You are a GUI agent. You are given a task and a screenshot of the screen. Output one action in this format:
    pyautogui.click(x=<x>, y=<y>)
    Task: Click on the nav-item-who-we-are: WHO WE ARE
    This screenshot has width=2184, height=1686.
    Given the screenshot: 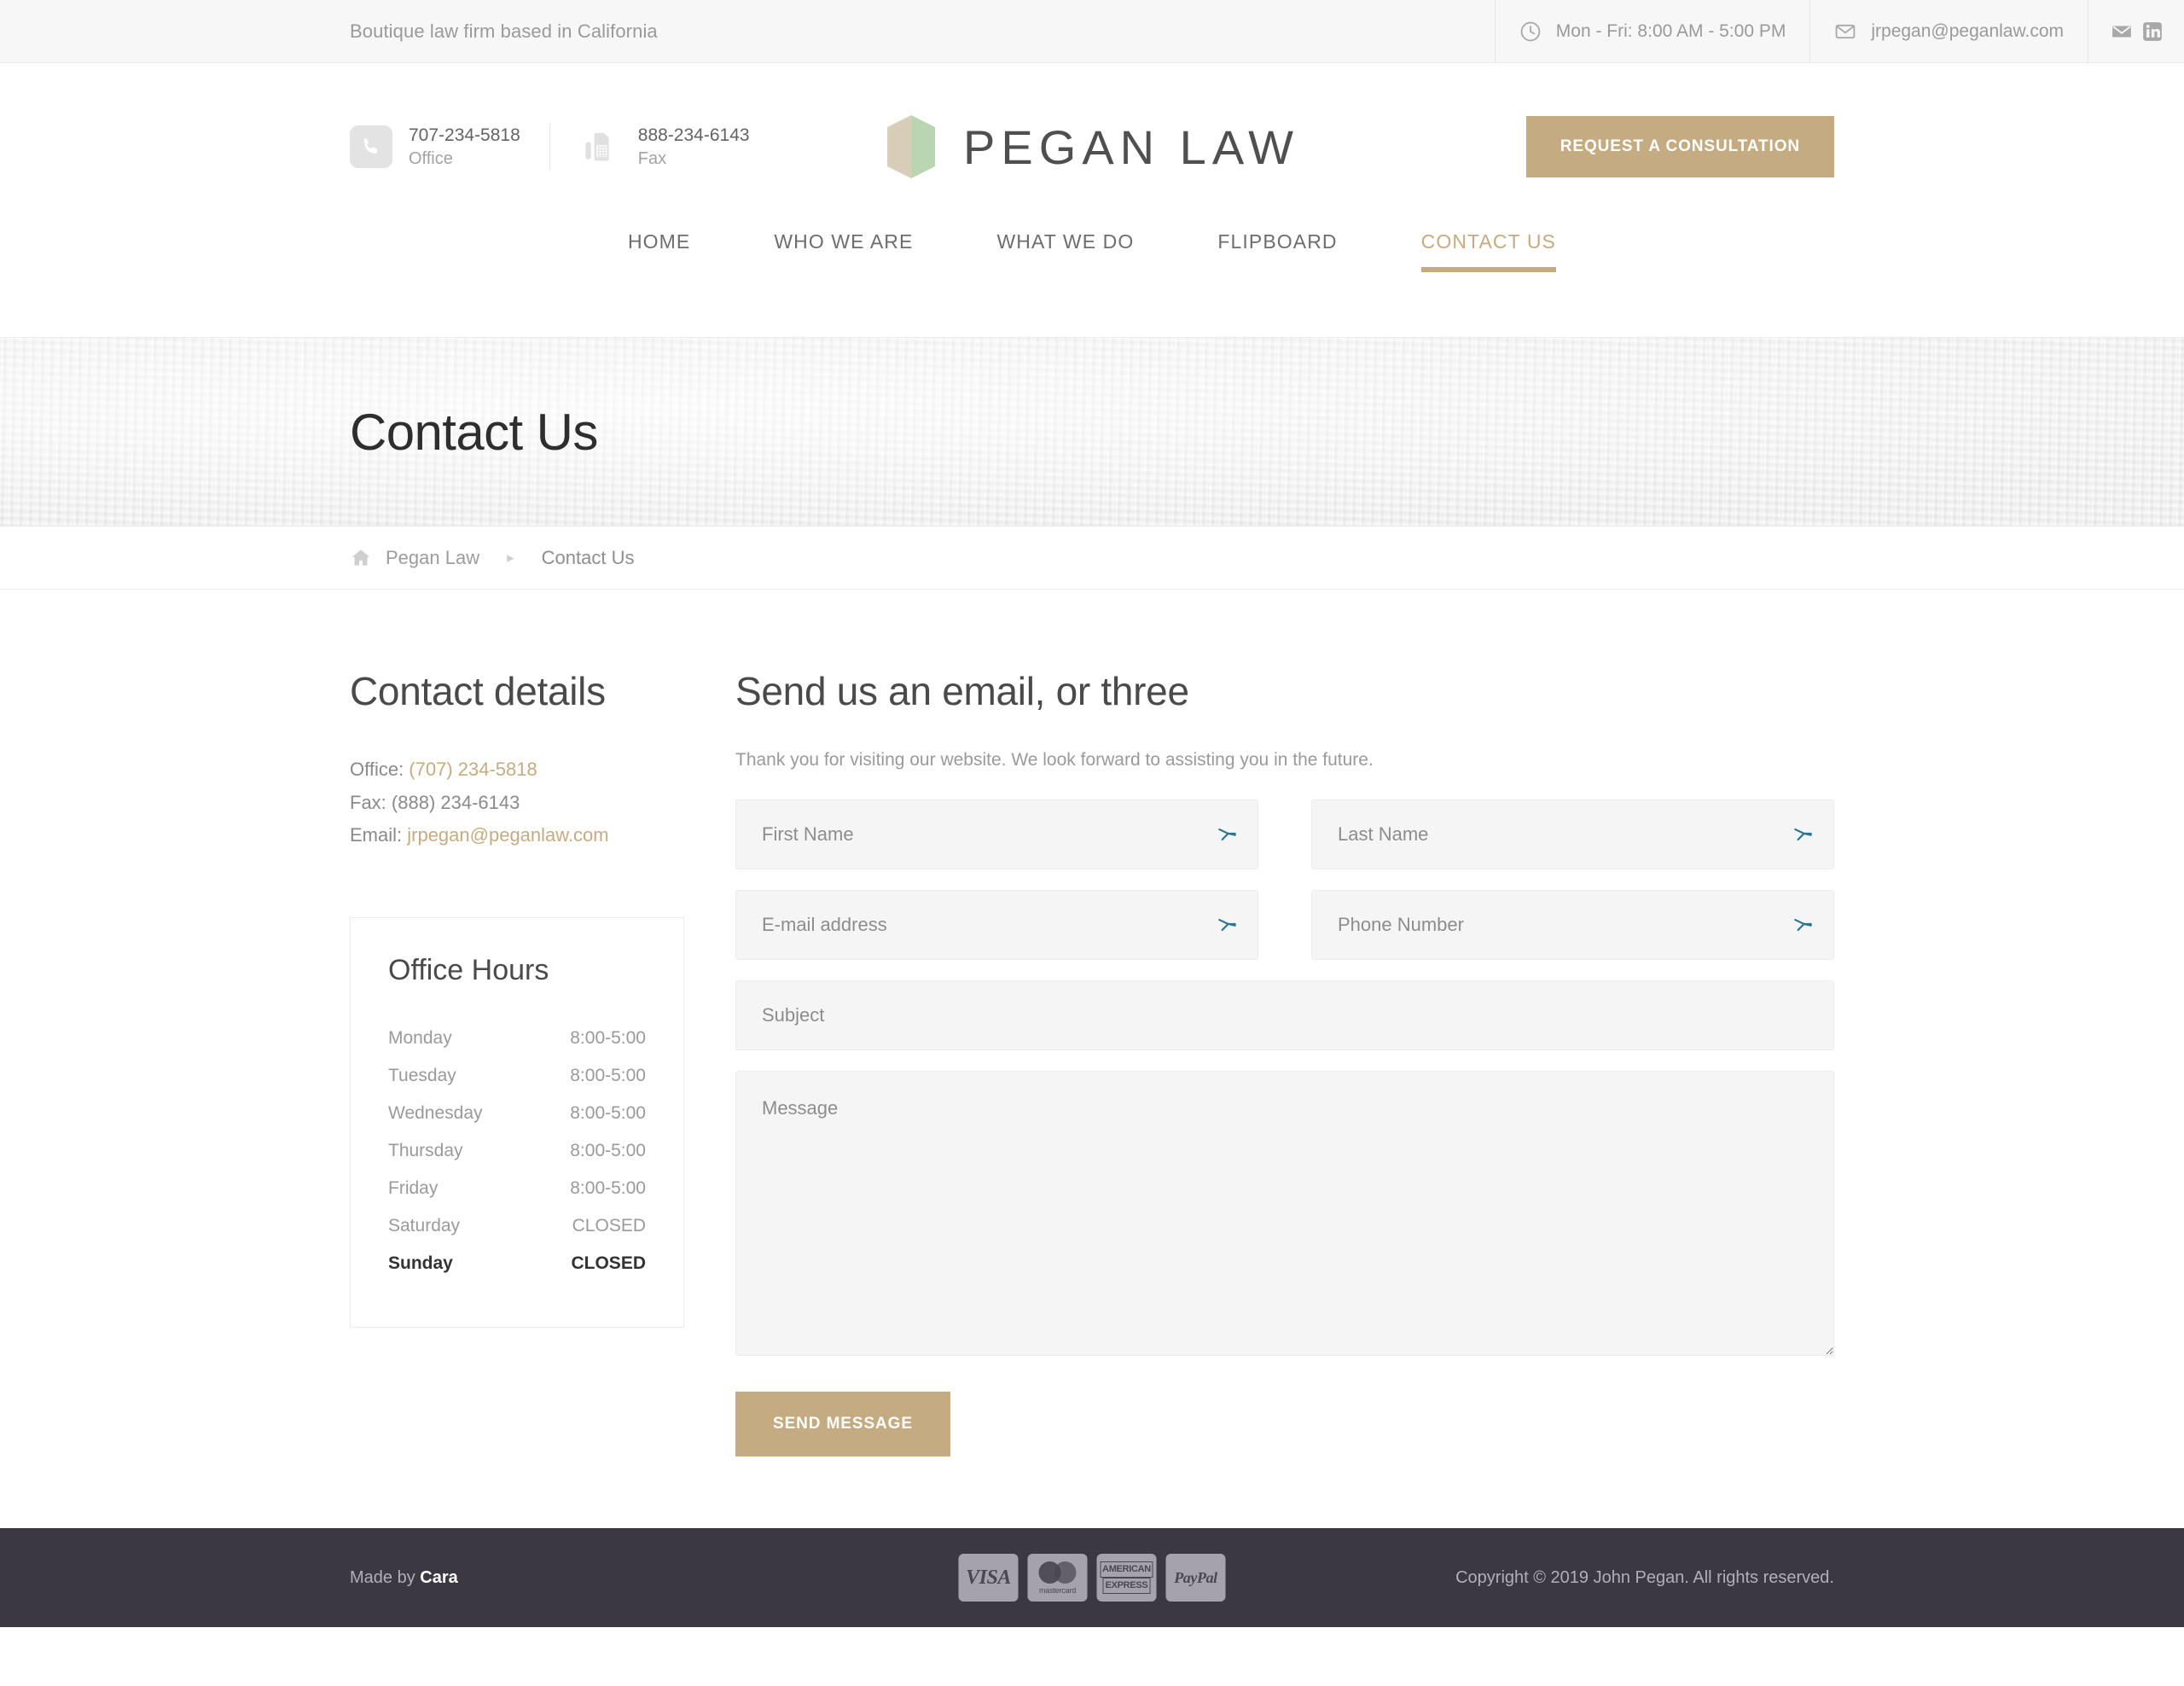 What is the action you would take?
    pyautogui.click(x=843, y=251)
    